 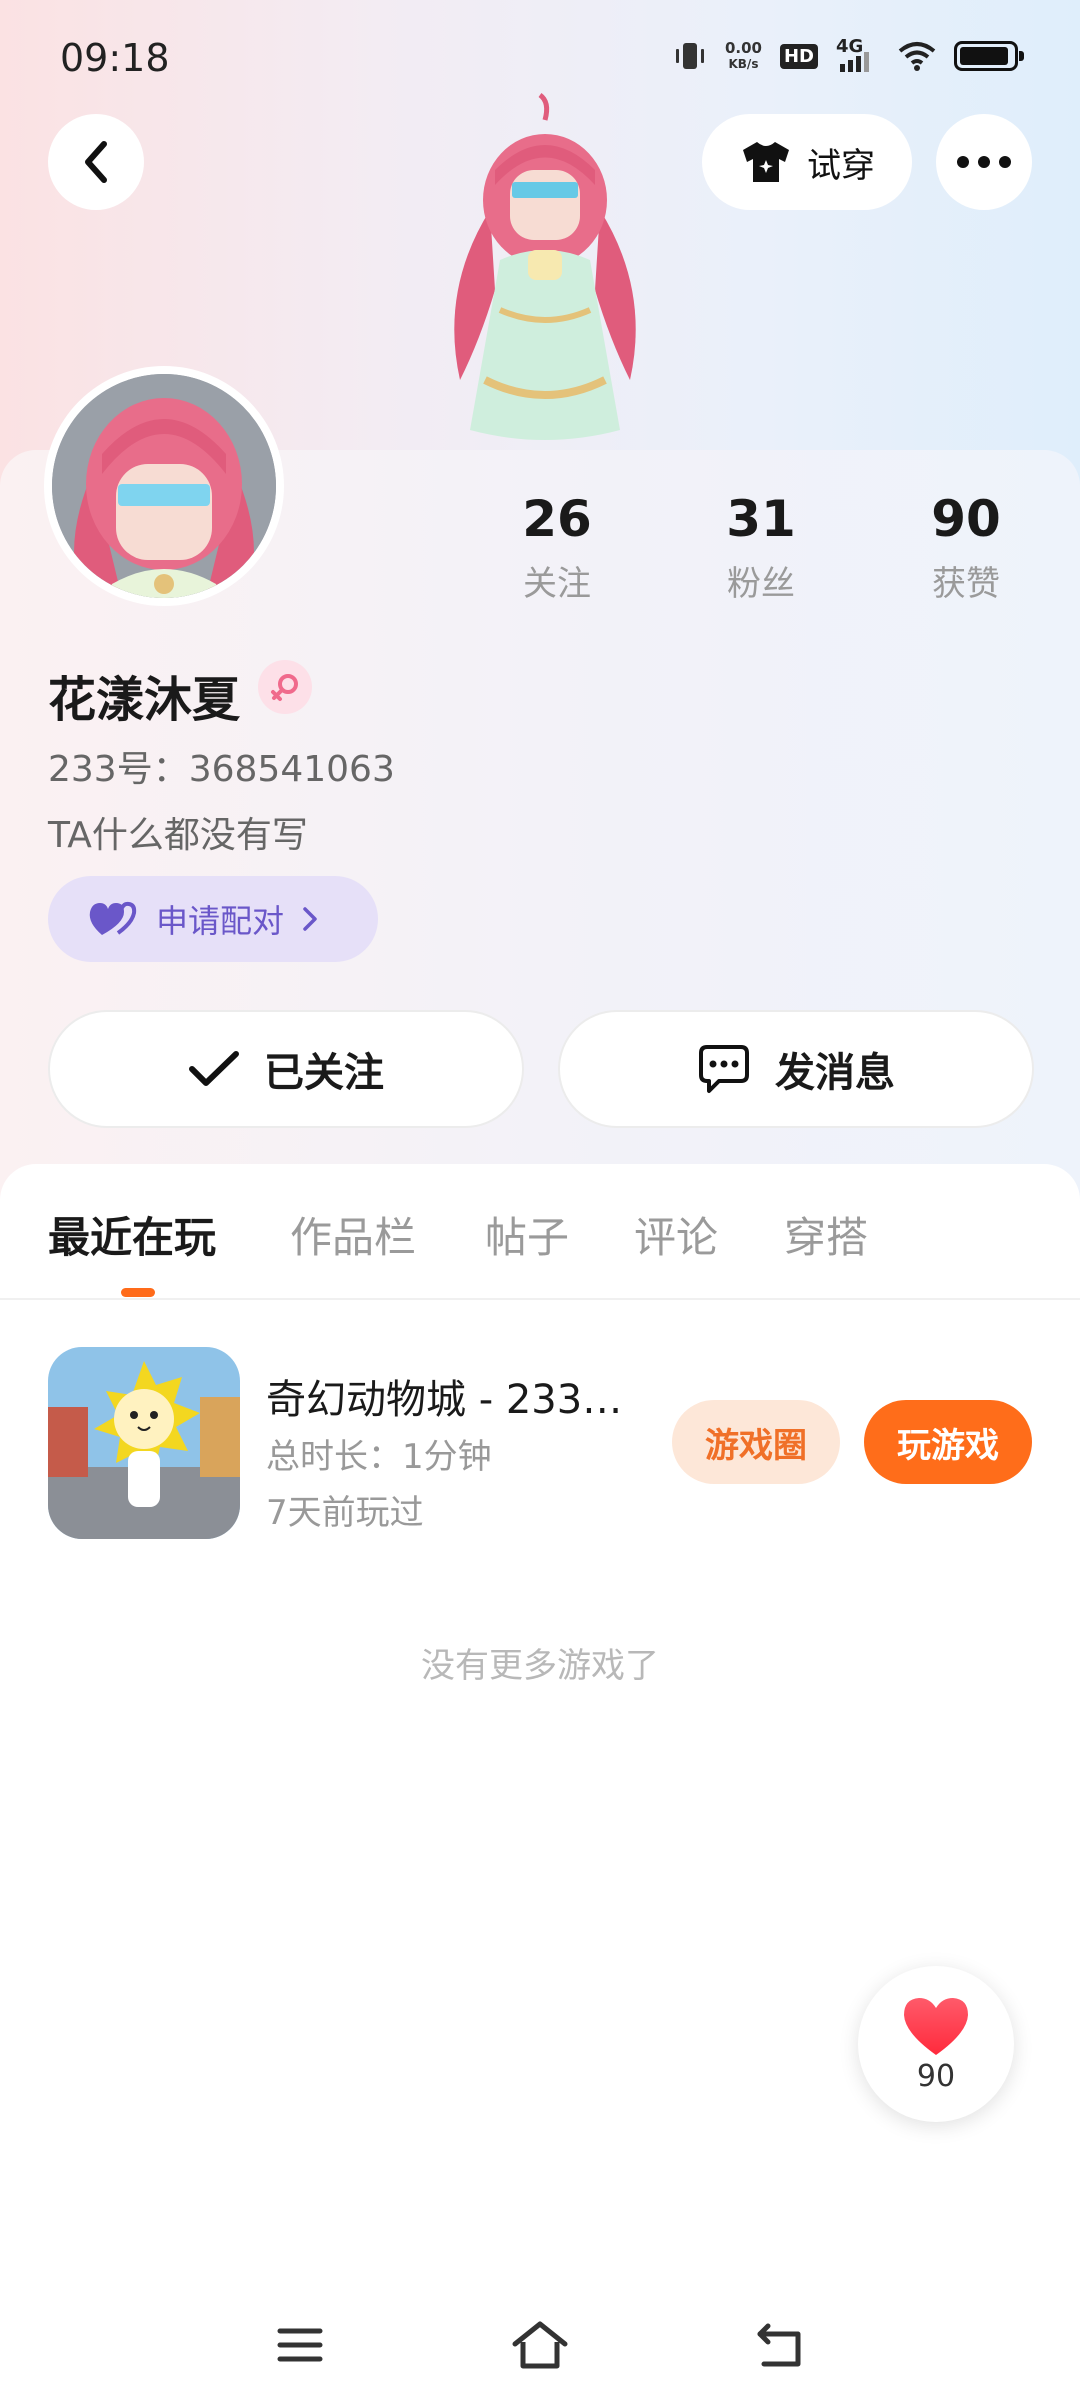 What do you see at coordinates (285, 687) in the screenshot?
I see `female-gender-icon` at bounding box center [285, 687].